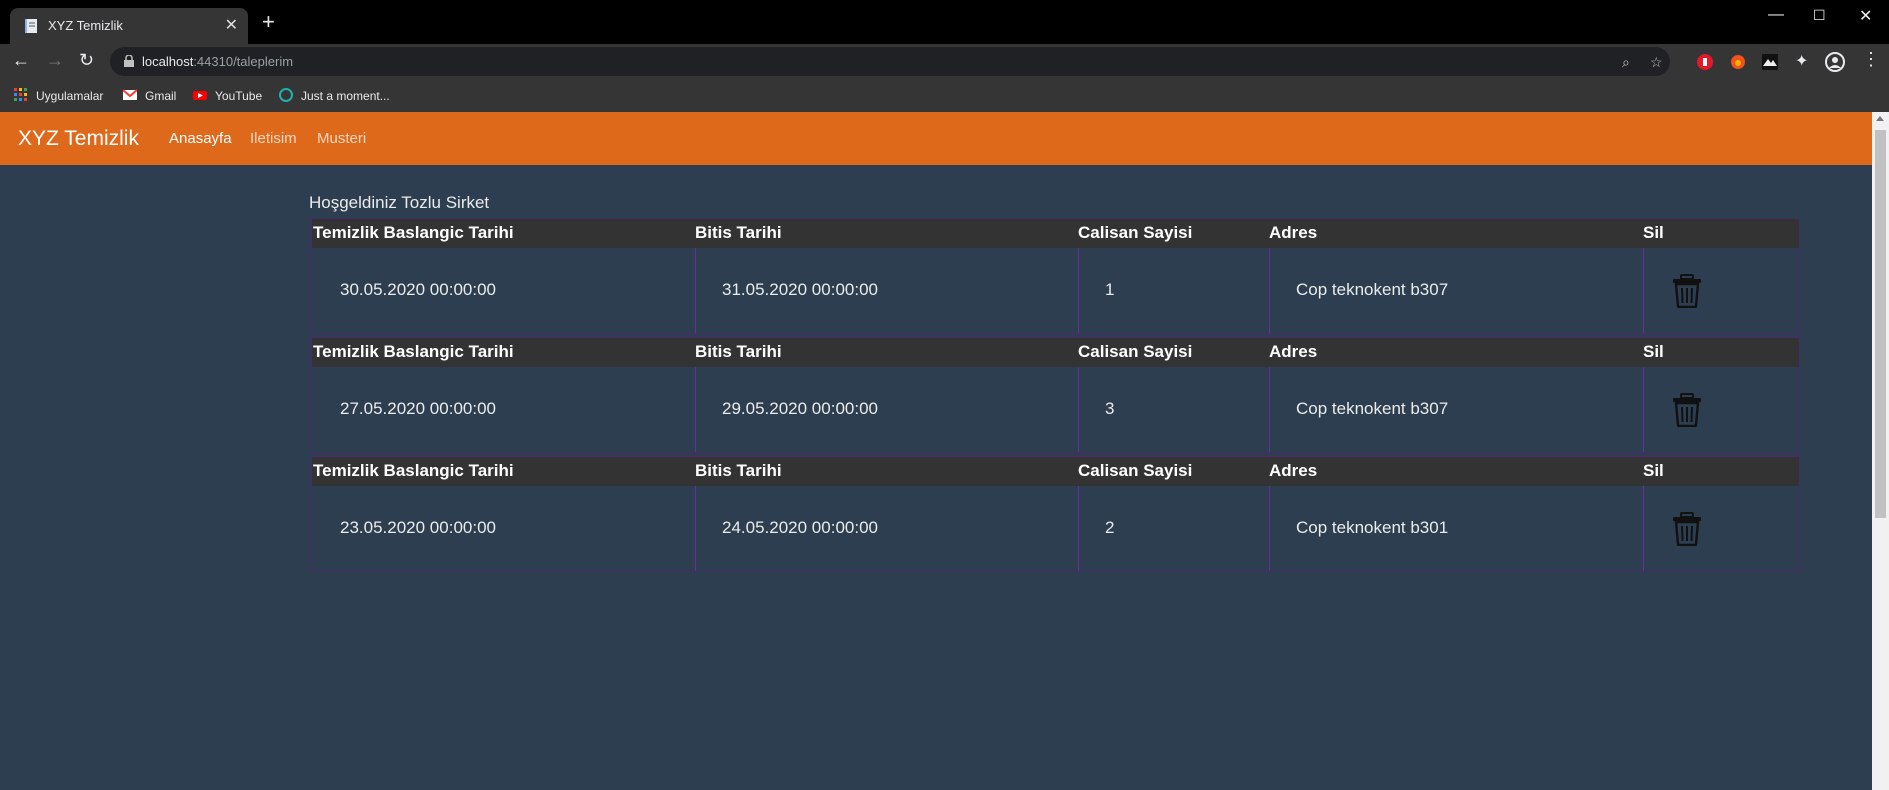 The width and height of the screenshot is (1889, 790). I want to click on extensions-puzzle-icon: ✦, so click(1801, 61).